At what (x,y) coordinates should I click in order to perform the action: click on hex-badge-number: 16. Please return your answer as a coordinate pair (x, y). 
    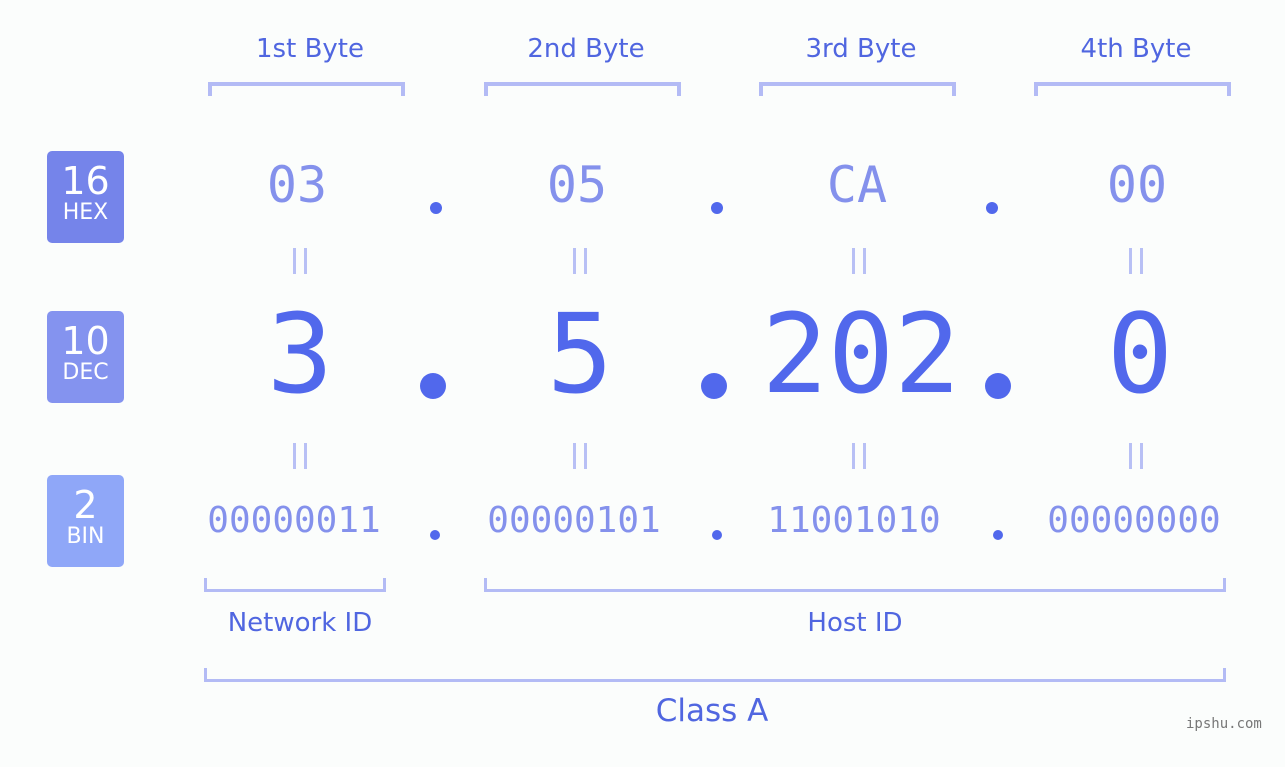
    Looking at the image, I should click on (85, 181).